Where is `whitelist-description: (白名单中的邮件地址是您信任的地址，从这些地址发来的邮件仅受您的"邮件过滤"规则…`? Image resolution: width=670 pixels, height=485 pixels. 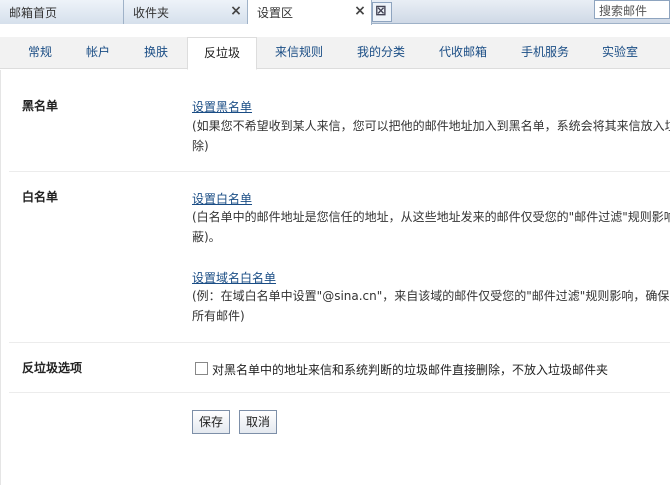
whitelist-description: (白名单中的邮件地址是您信任的地址，从这些地址发来的邮件仅受您的"邮件过滤"规则… is located at coordinates (431, 227).